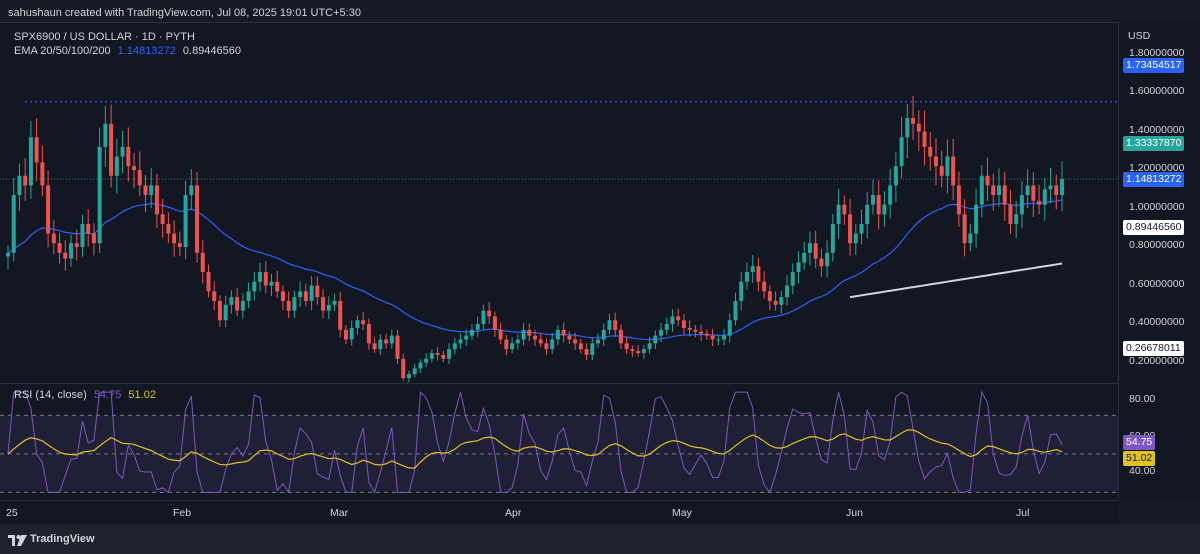  I want to click on symbol-legend: SPX6900 / US DOLLAR · 1D · PYTH, so click(106, 37).